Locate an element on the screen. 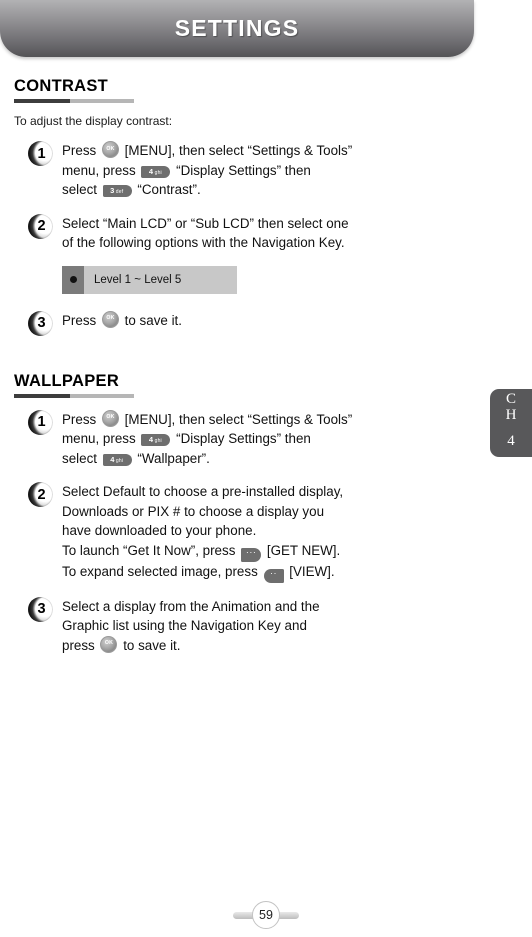 The height and width of the screenshot is (937, 532). page-title: SETTINGS is located at coordinates (237, 28).